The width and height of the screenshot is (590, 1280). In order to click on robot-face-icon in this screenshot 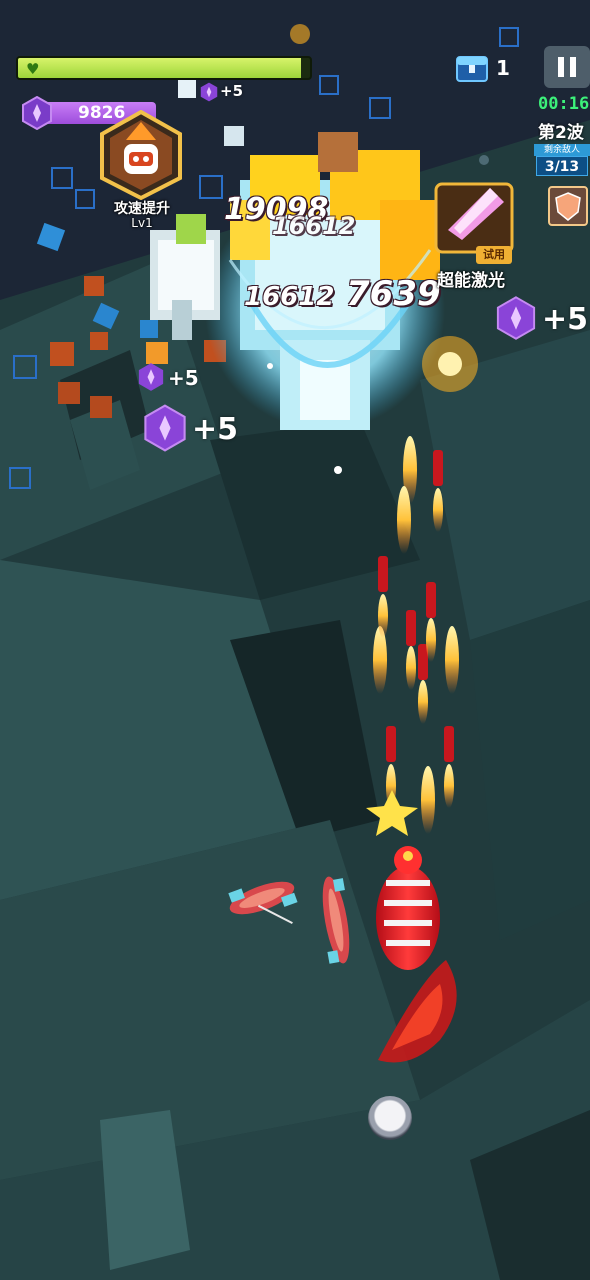, I will do `click(141, 155)`.